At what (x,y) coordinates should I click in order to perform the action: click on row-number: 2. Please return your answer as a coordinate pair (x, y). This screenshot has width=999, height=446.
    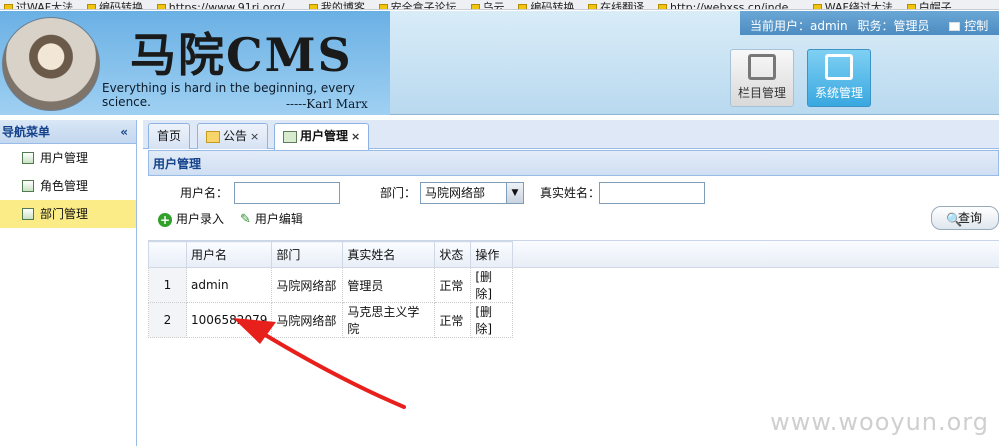
    Looking at the image, I should click on (167, 320).